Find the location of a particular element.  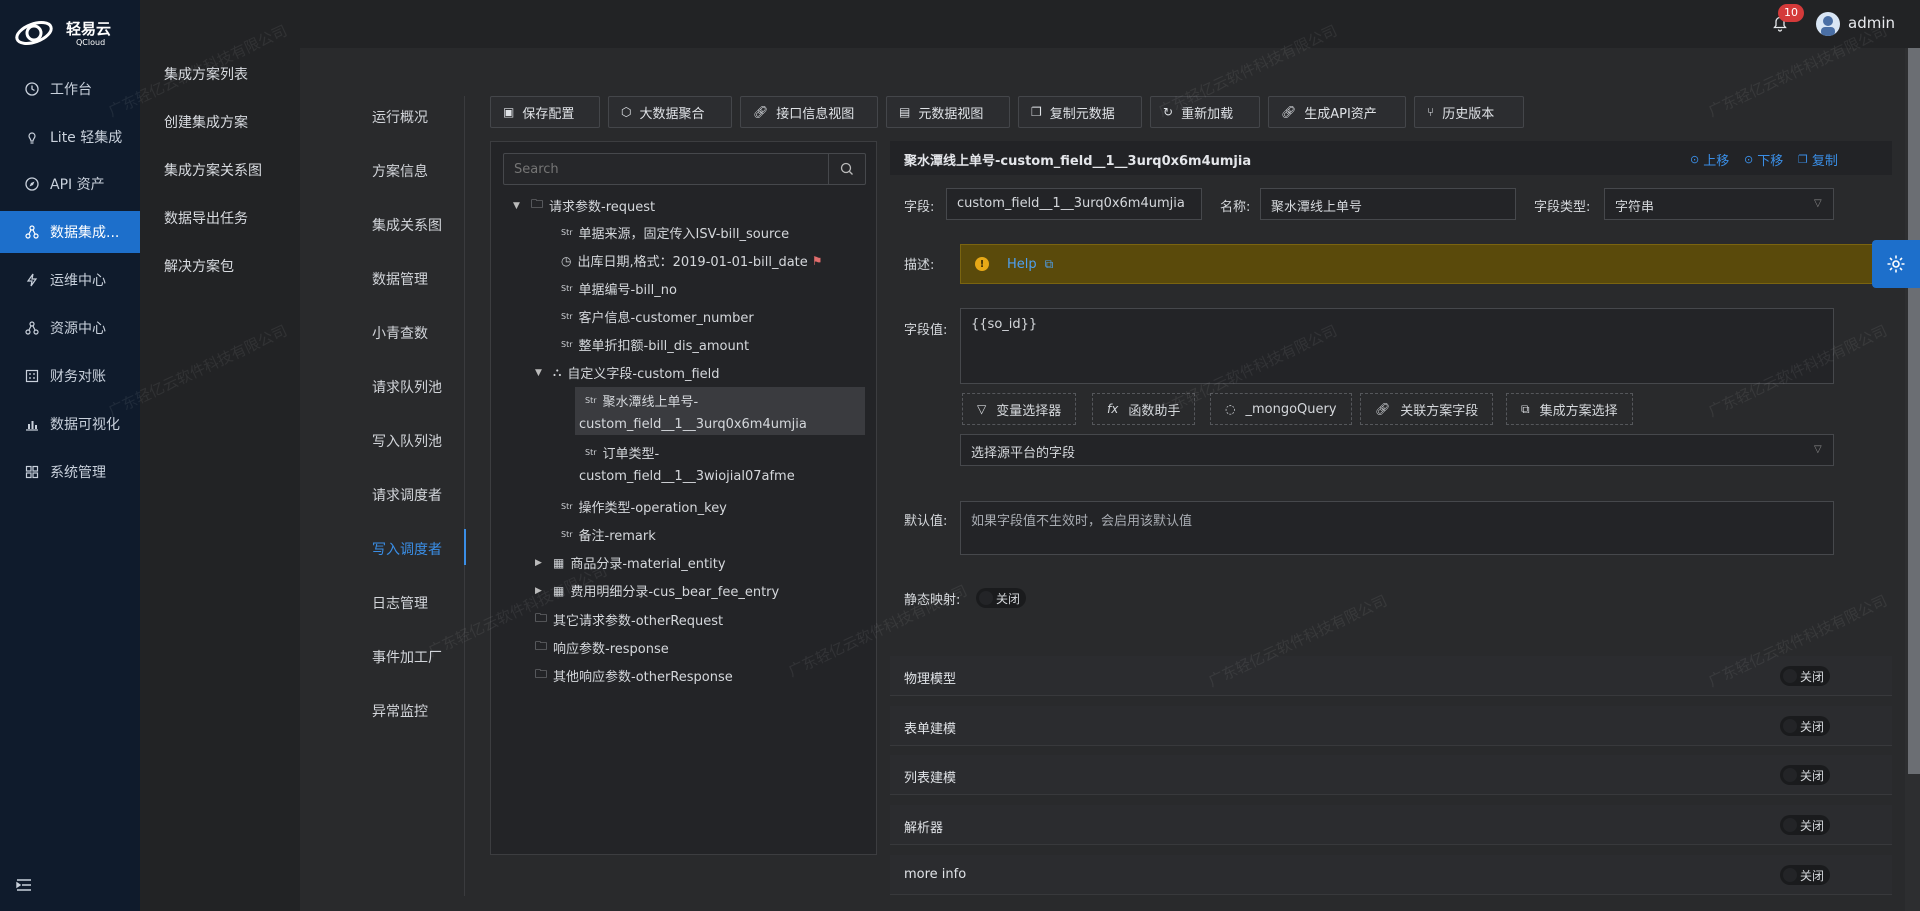

tab-exception-monitor: 异常监控 is located at coordinates (400, 711).